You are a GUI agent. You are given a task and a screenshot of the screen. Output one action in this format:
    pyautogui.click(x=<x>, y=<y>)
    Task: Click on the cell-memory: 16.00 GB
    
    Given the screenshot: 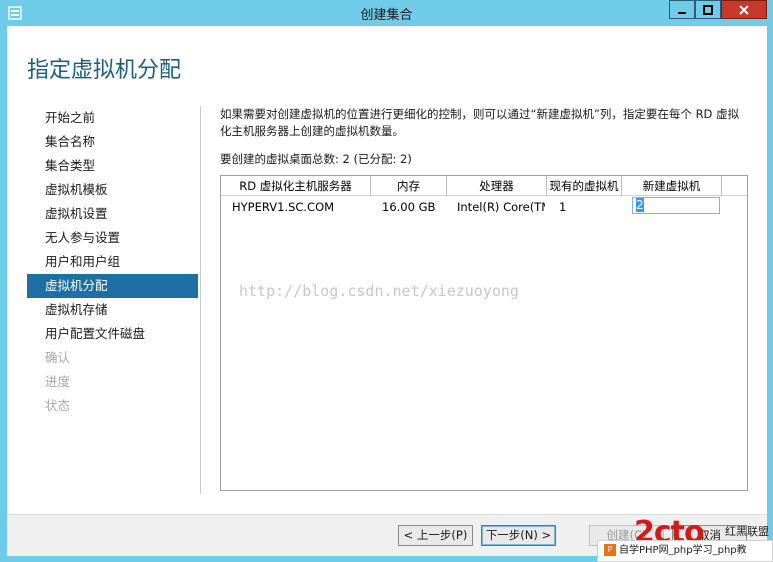 What is the action you would take?
    pyautogui.click(x=409, y=207)
    